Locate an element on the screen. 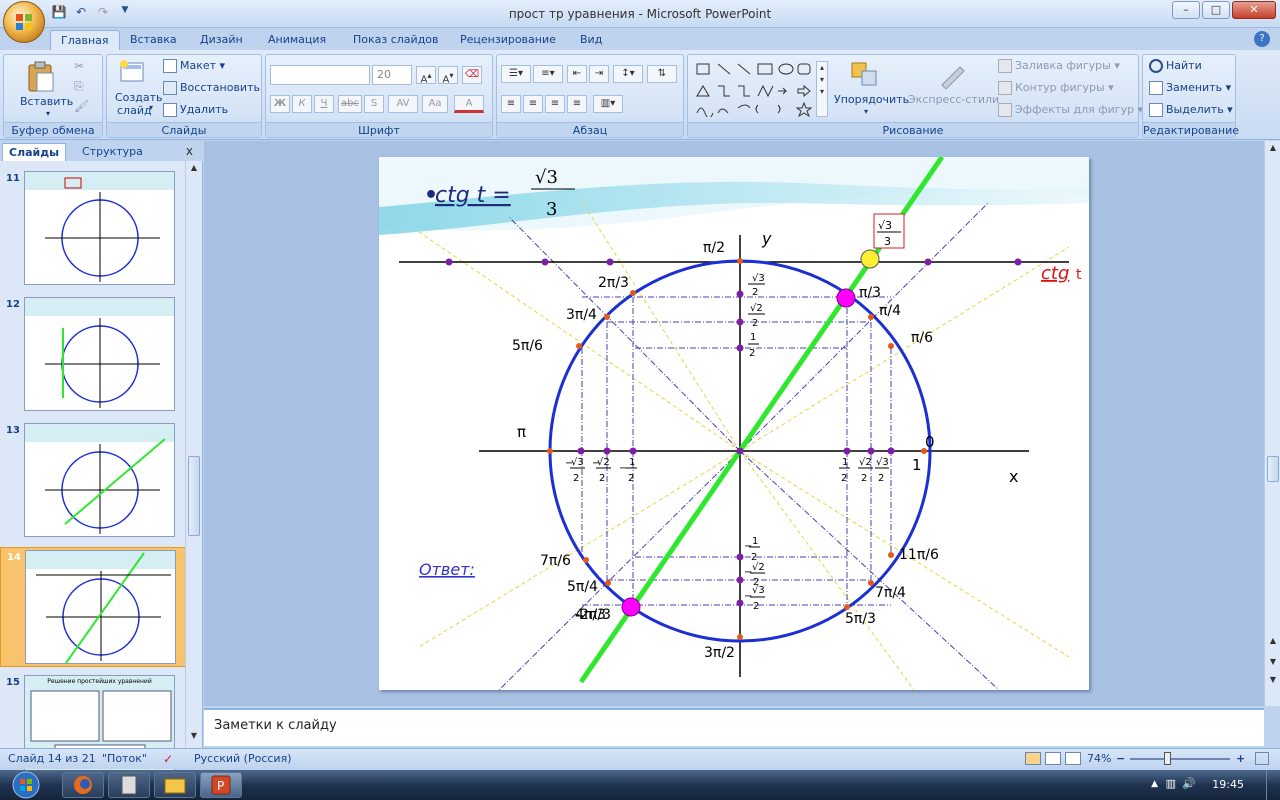  thumbnail-slide-14: 14 is located at coordinates (93, 607).